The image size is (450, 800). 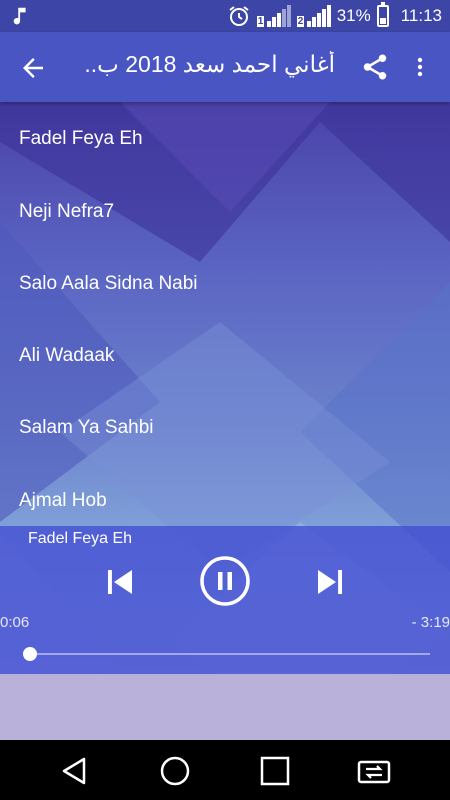 I want to click on switch-sim-icon, so click(x=374, y=771).